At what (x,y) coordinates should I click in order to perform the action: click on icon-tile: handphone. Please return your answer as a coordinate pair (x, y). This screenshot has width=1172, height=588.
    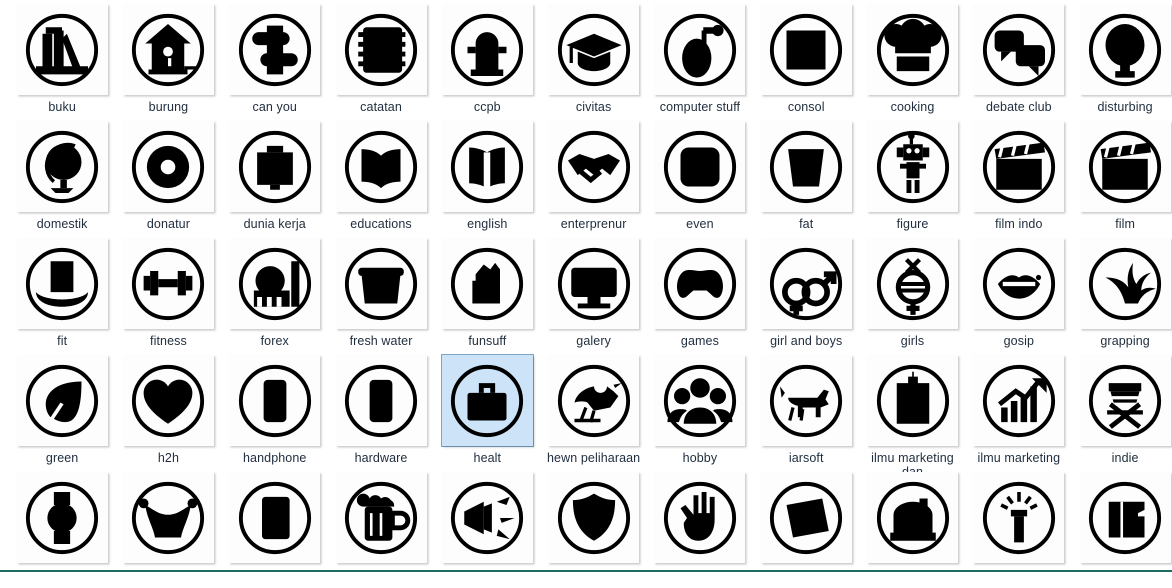
    Looking at the image, I should click on (275, 412).